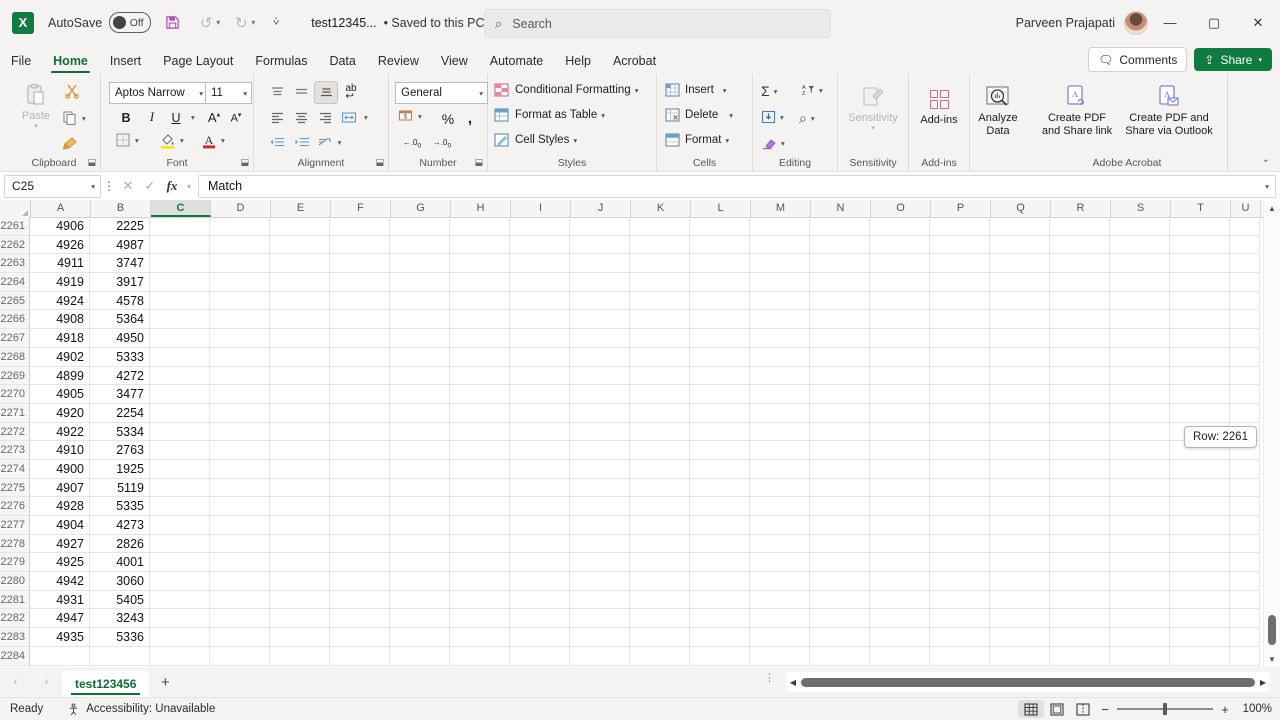  What do you see at coordinates (360, 469) in the screenshot?
I see `cell-F2274` at bounding box center [360, 469].